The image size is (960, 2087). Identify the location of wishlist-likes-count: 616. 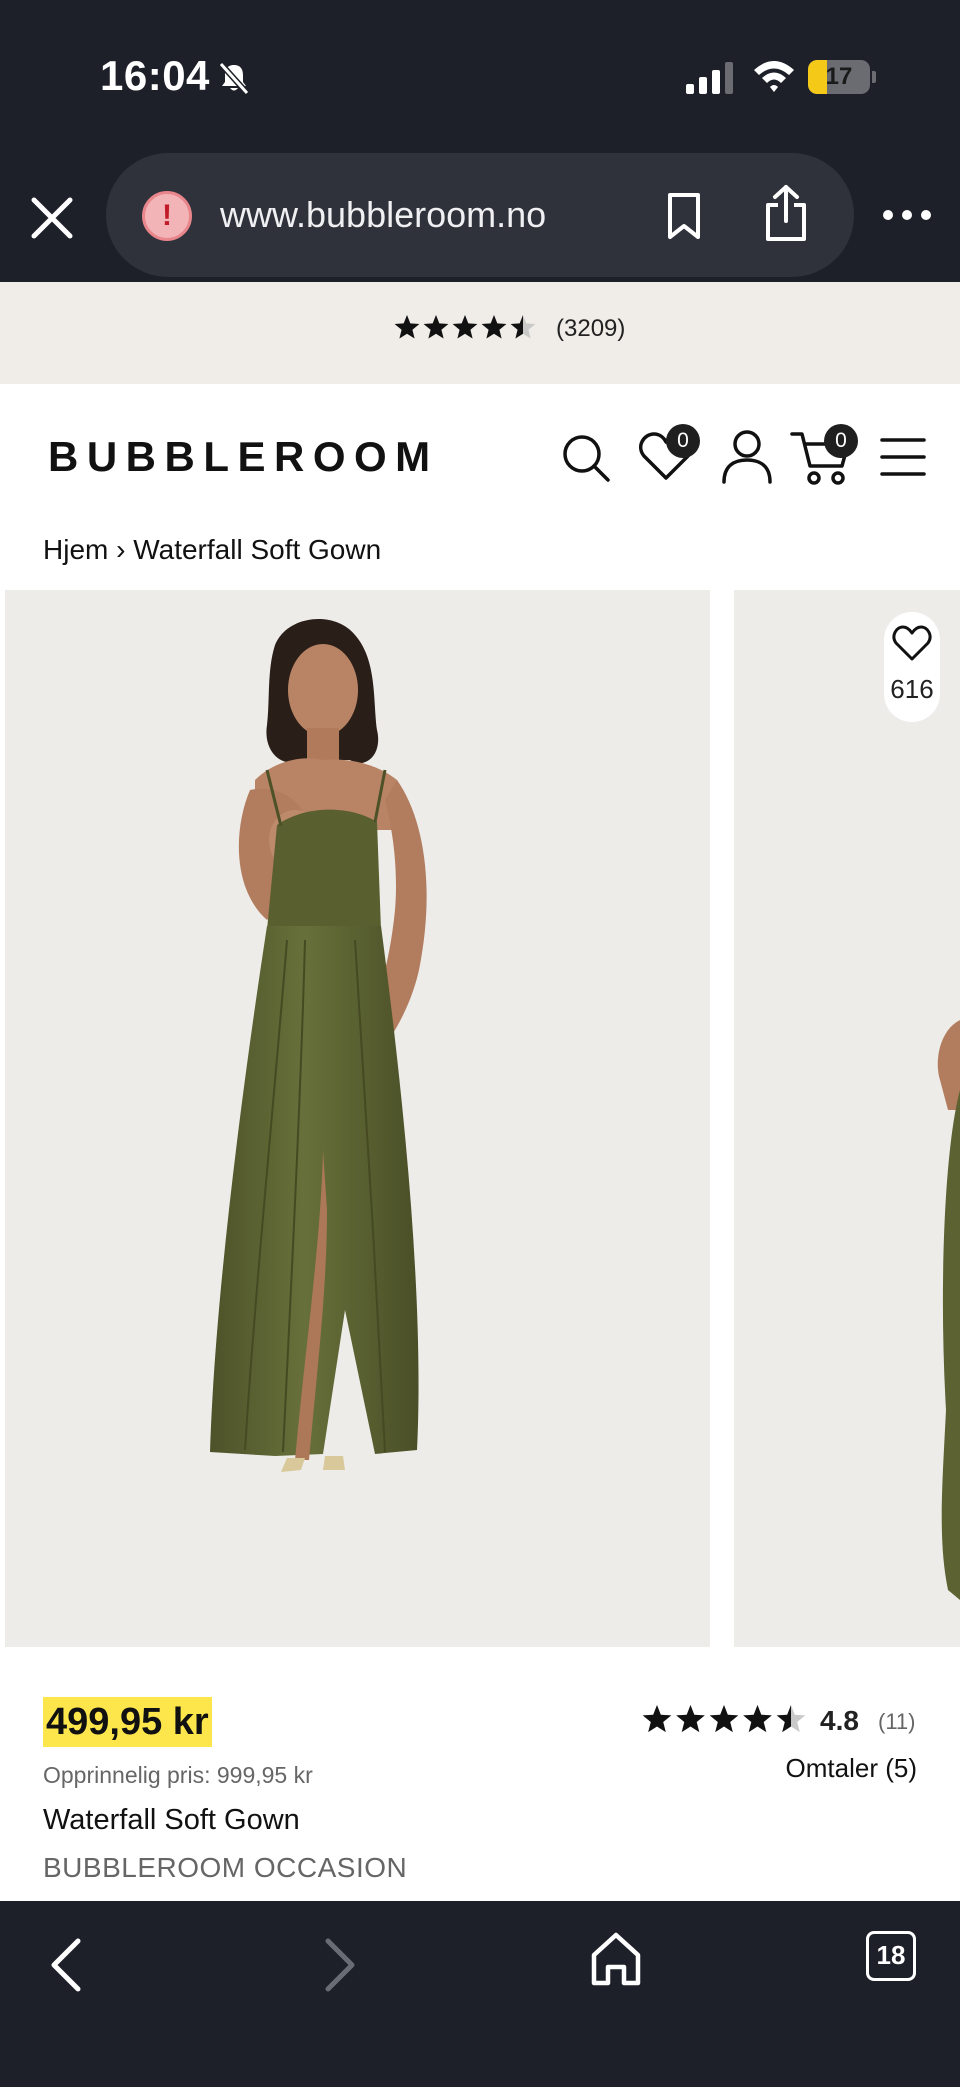
(912, 689).